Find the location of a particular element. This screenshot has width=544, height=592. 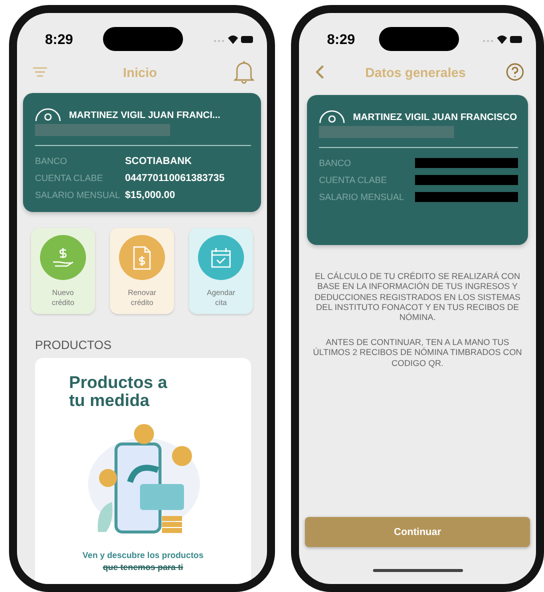

back-icon is located at coordinates (320, 72).